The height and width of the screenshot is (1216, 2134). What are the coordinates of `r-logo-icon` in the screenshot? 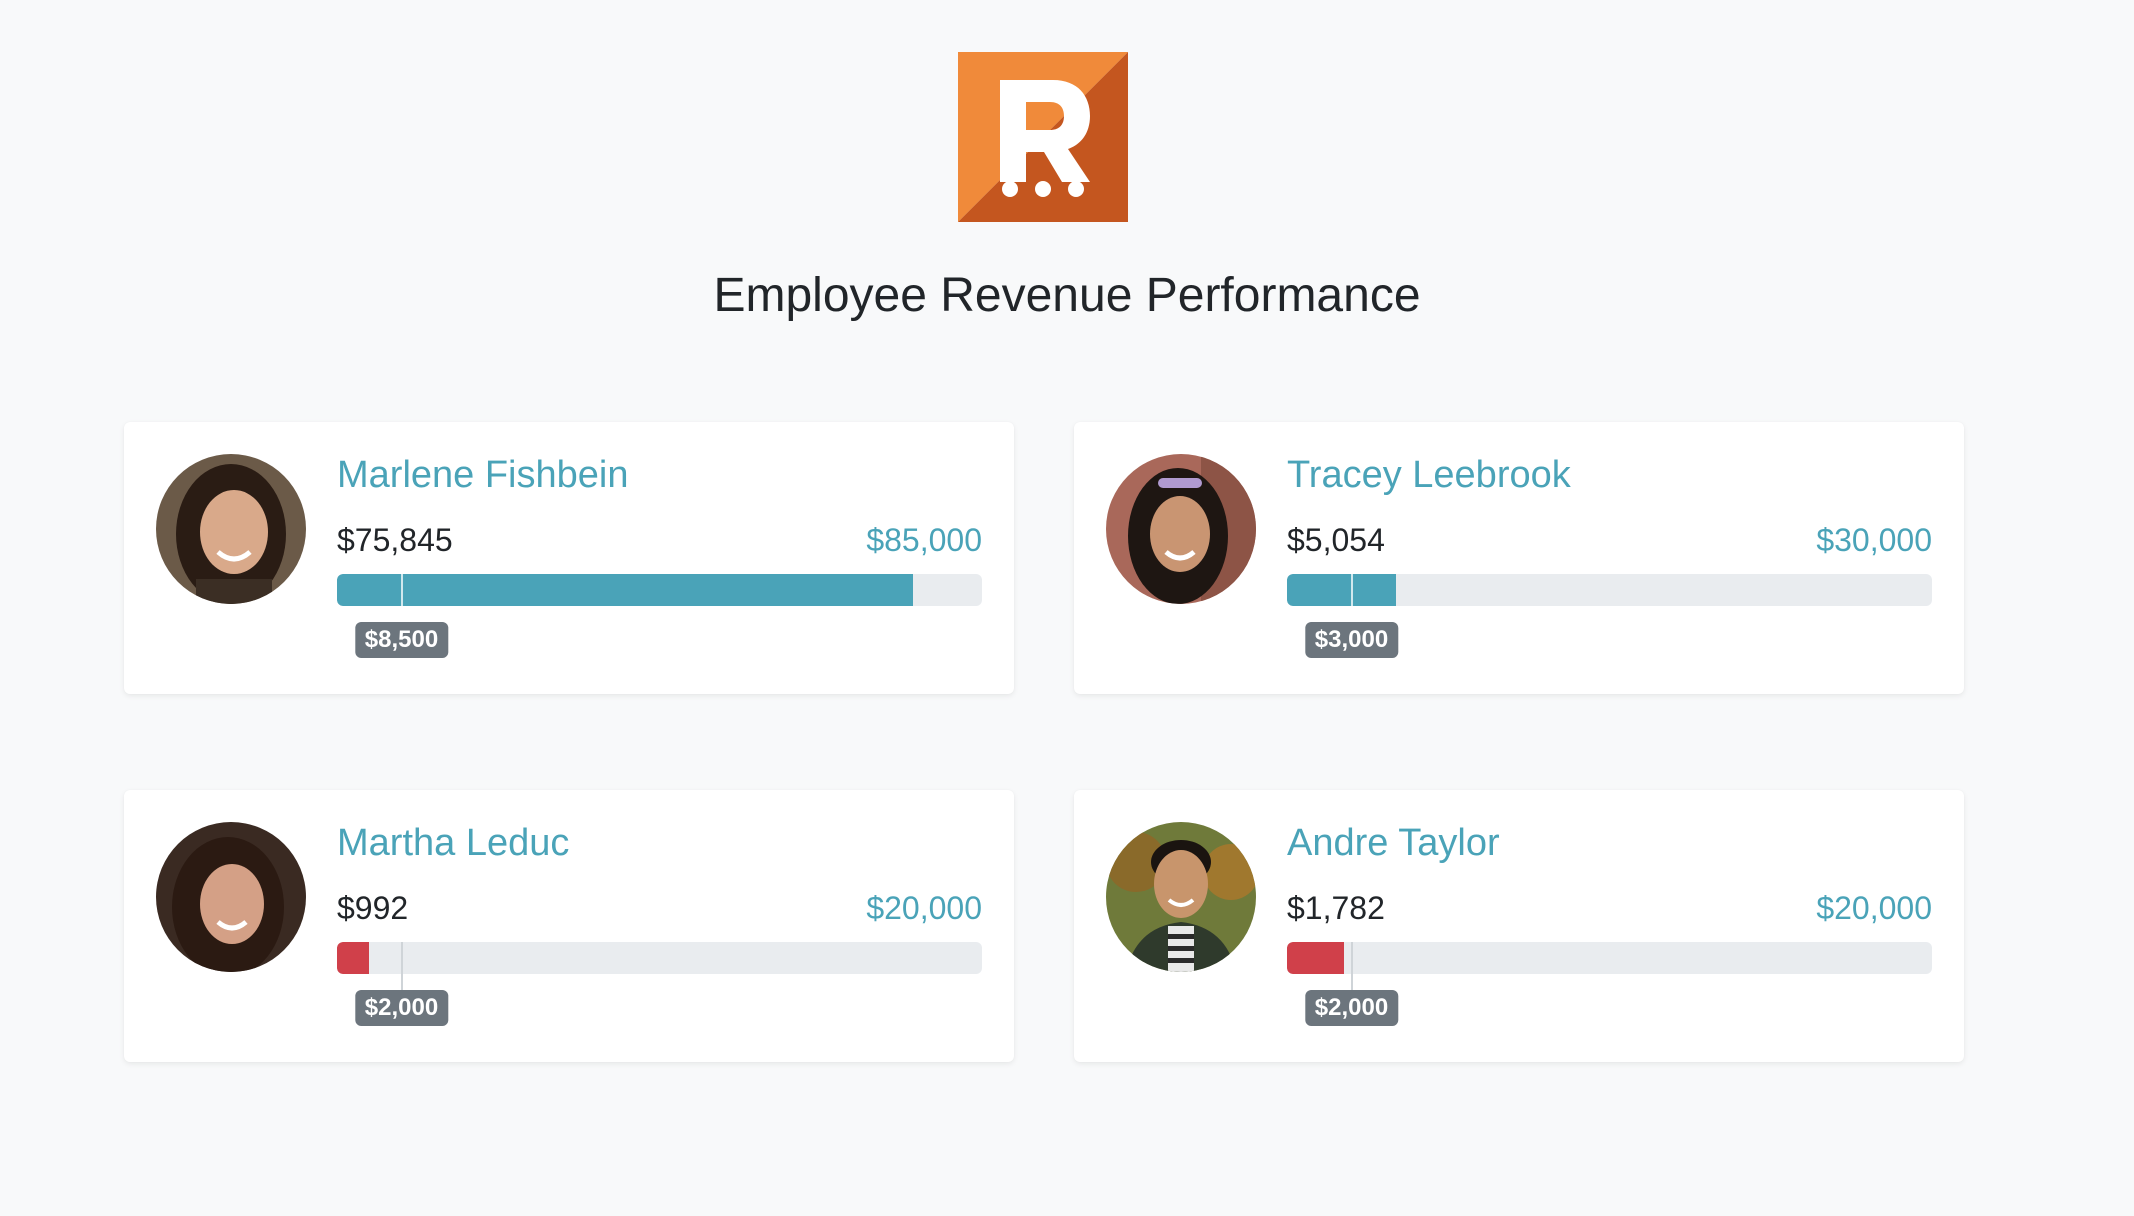 It's located at (1043, 137).